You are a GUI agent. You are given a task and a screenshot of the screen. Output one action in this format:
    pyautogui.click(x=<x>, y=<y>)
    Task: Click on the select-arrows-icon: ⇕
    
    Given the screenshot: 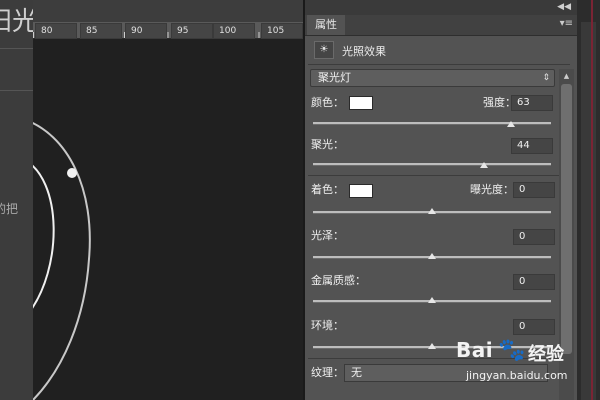 What is the action you would take?
    pyautogui.click(x=546, y=78)
    